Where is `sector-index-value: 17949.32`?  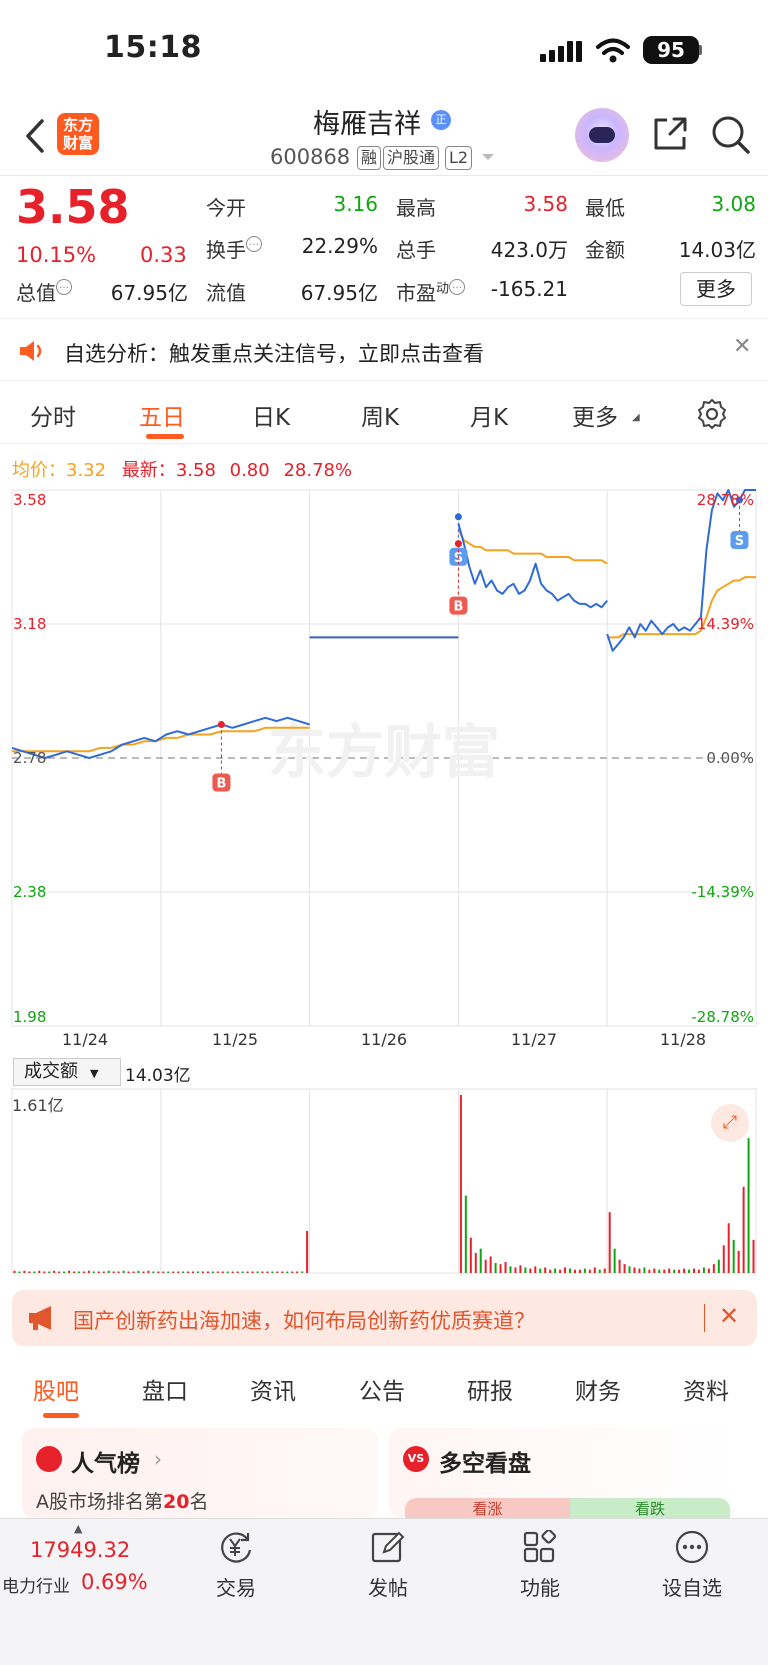 sector-index-value: 17949.32 is located at coordinates (80, 1550).